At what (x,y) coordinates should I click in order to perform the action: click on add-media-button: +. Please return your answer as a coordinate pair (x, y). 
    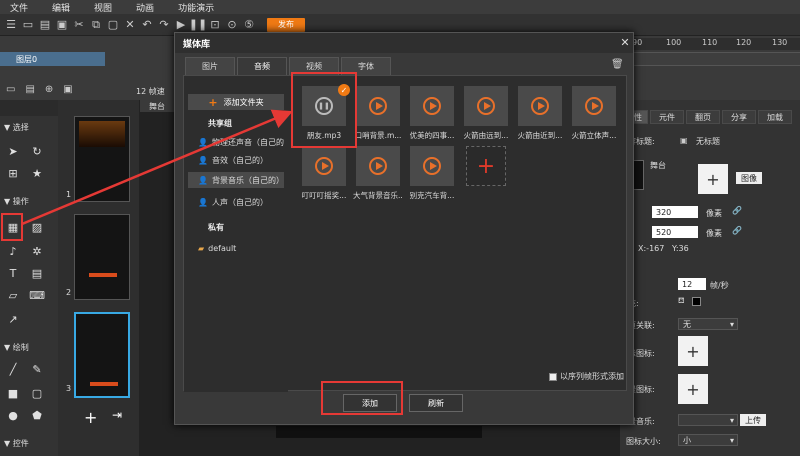
    Looking at the image, I should click on (486, 166).